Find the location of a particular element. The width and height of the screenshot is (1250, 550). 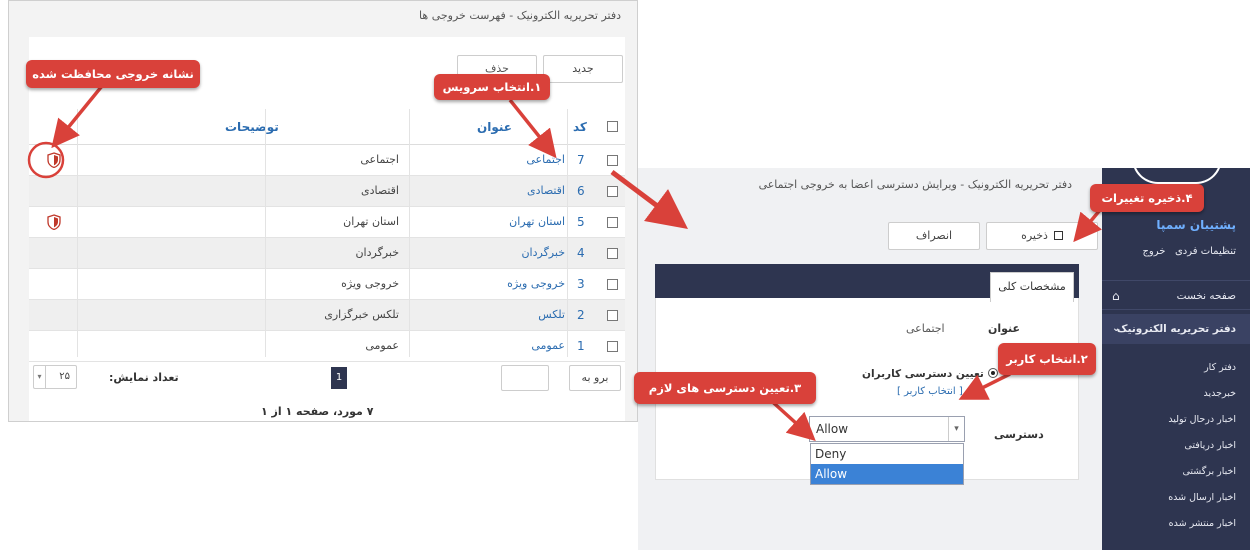

title-value: اجتماعی is located at coordinates (925, 328).